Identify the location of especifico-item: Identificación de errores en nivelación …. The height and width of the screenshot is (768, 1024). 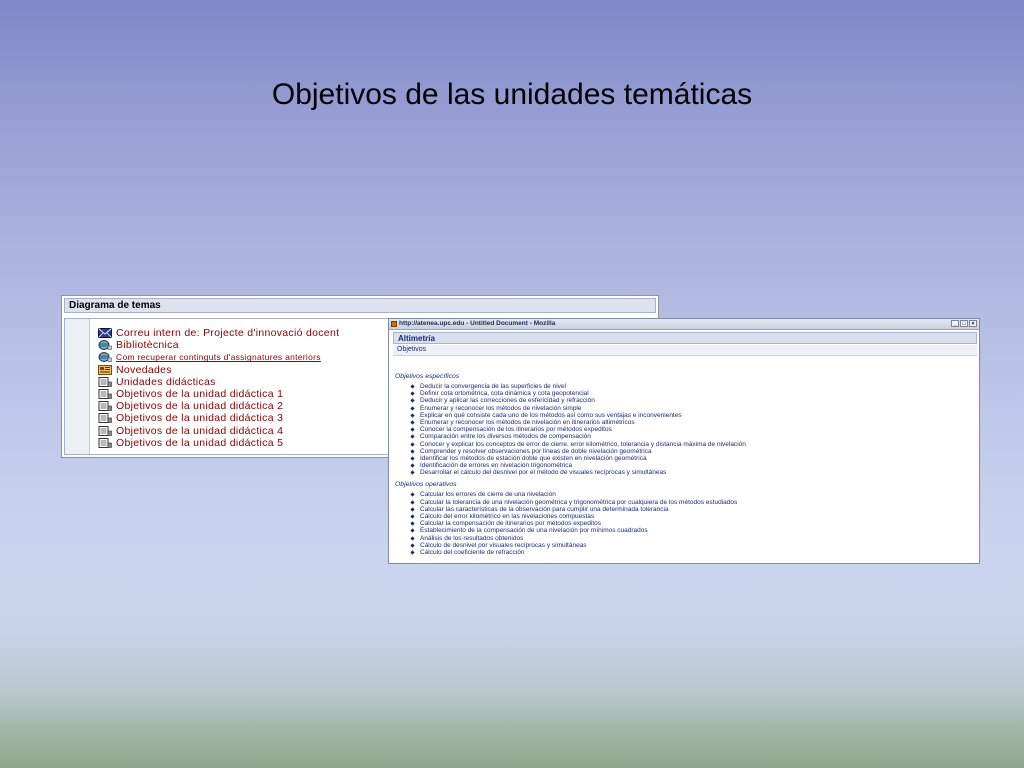
(695, 465).